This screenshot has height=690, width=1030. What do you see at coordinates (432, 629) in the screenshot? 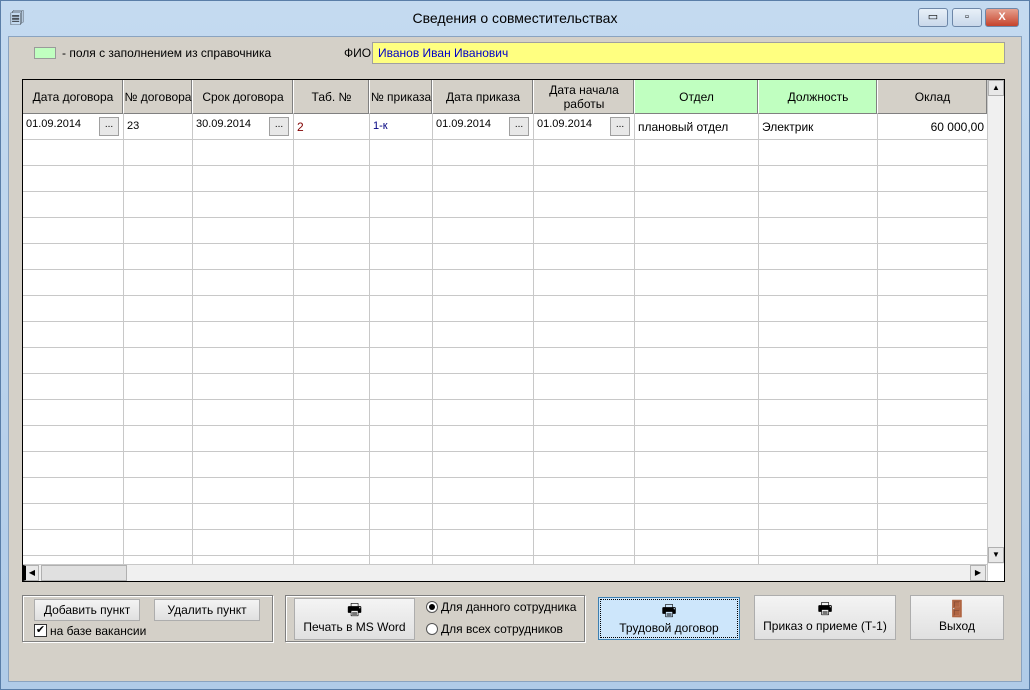
I see `radio-all-employees` at bounding box center [432, 629].